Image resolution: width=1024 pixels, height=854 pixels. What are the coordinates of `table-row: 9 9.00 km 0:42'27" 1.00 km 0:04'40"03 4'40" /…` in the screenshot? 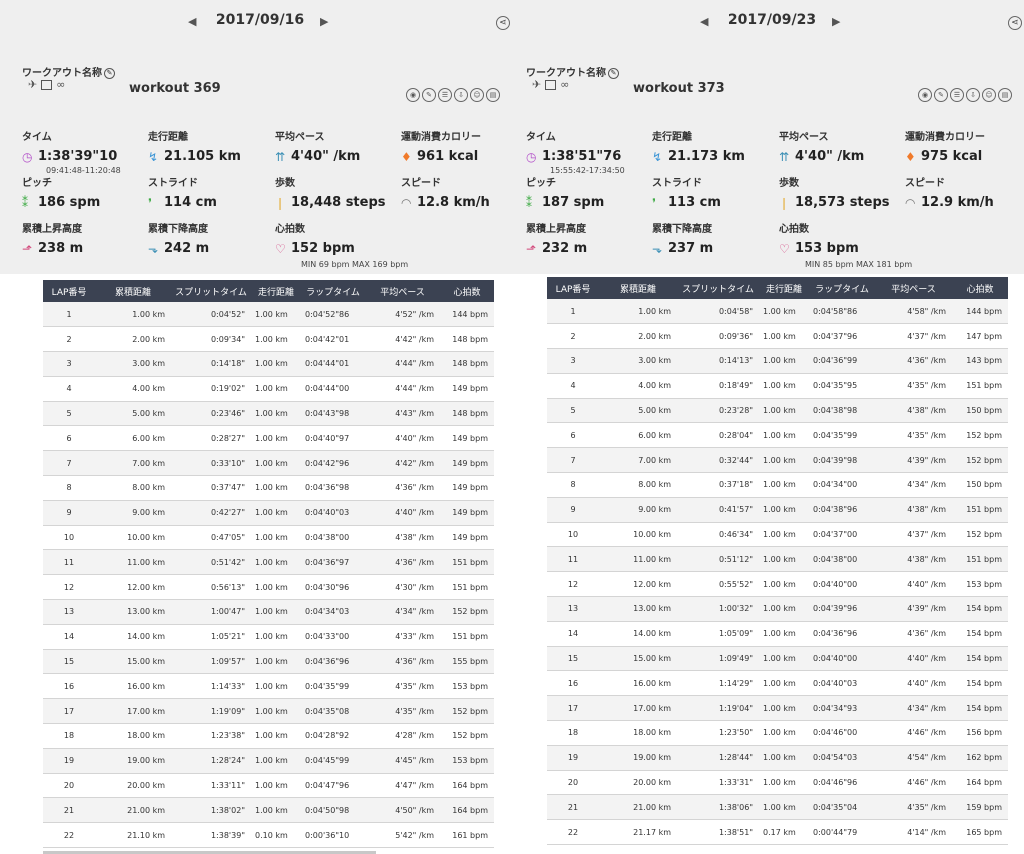 It's located at (268, 513).